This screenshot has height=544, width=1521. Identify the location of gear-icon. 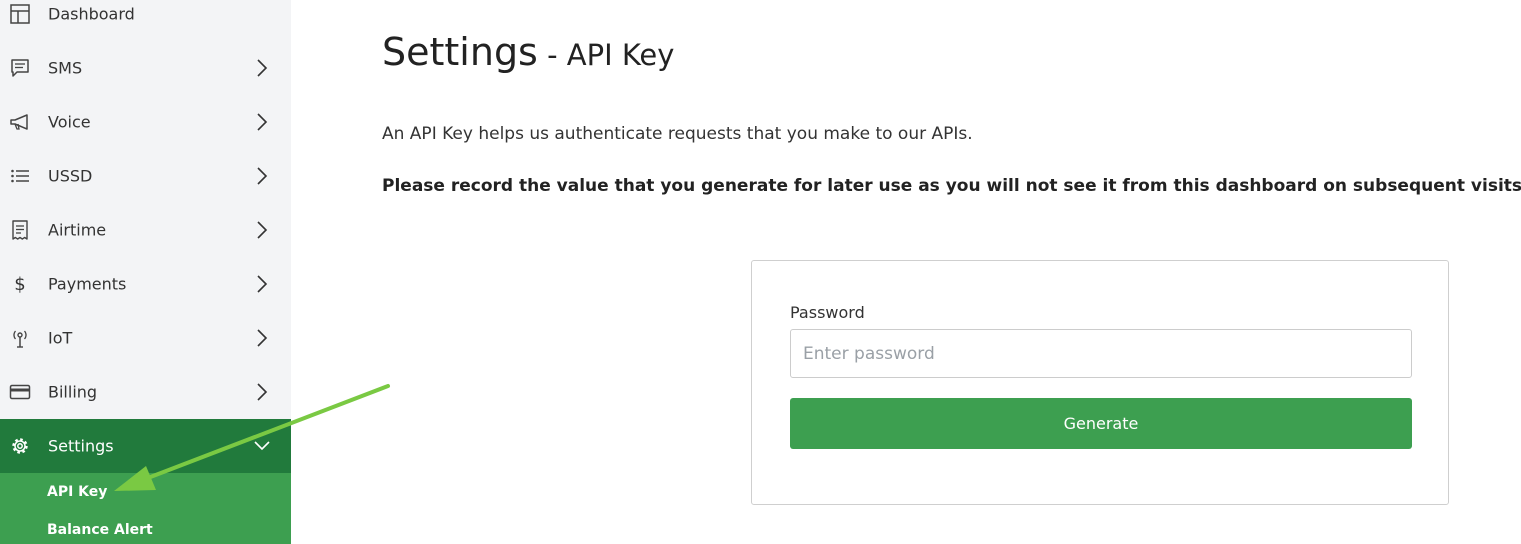
(20, 446).